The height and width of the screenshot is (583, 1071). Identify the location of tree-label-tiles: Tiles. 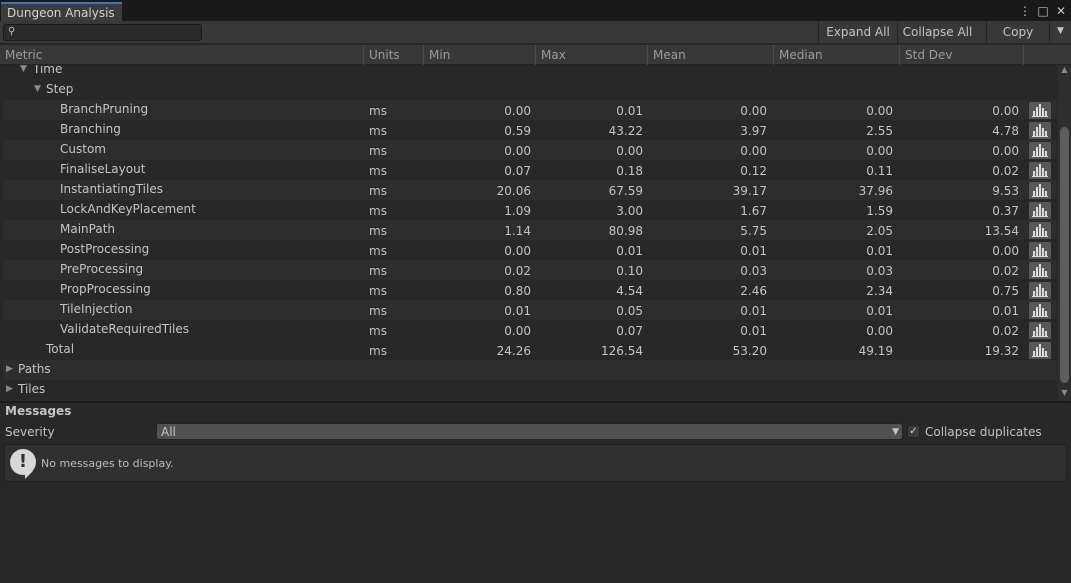
(32, 389).